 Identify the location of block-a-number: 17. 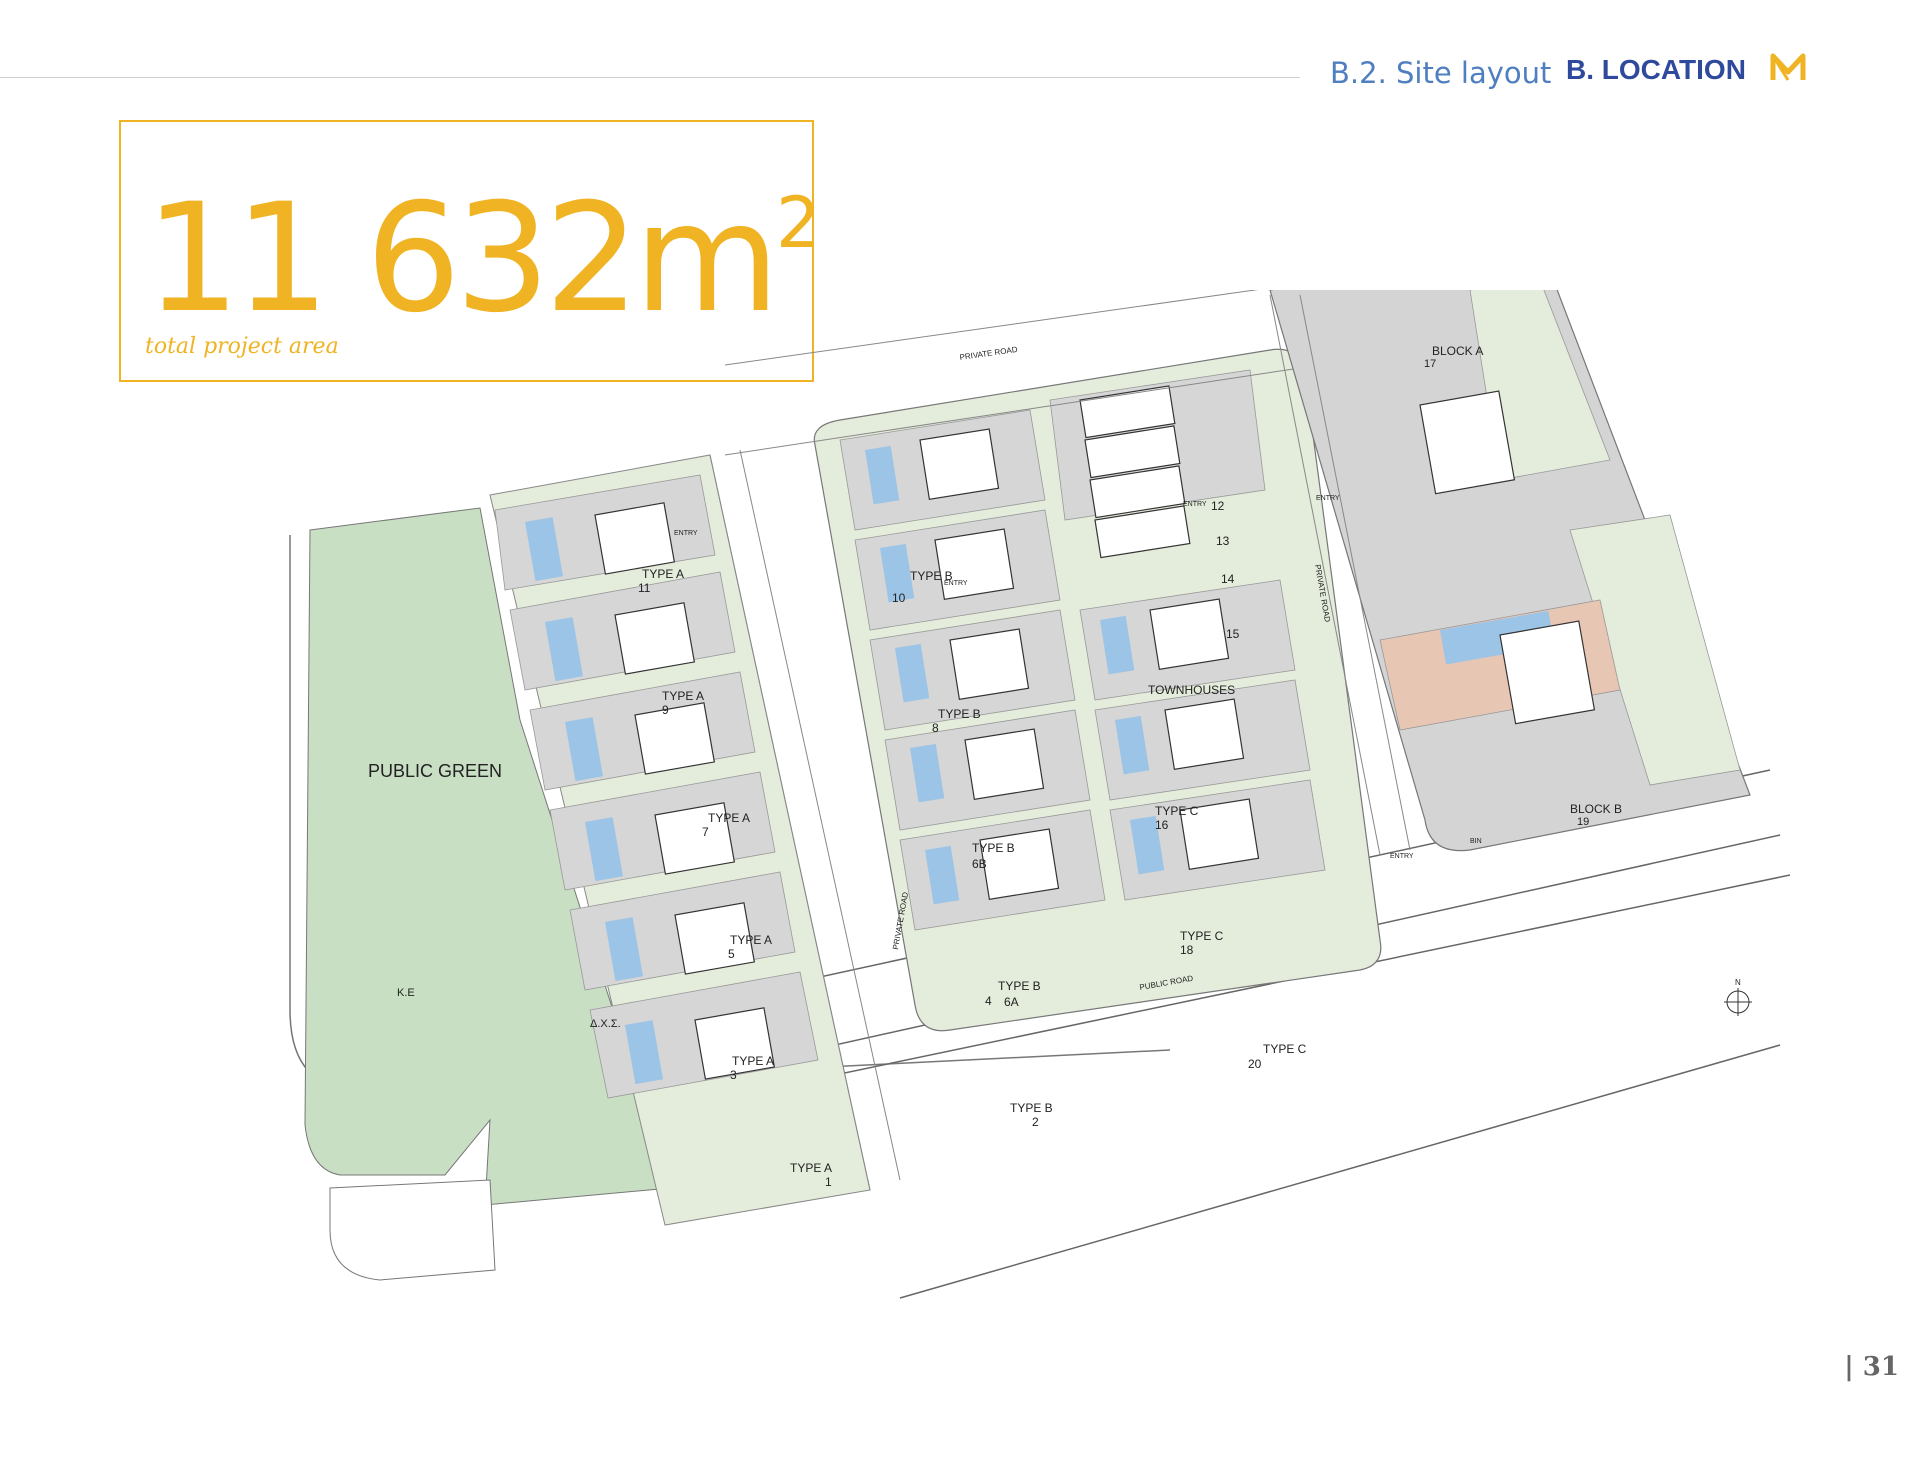
(1430, 364).